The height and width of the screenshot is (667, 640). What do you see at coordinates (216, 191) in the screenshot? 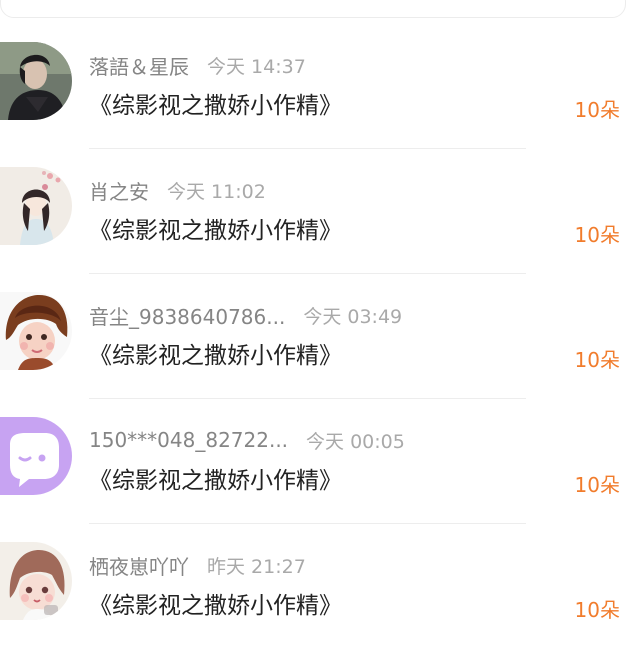
I see `timestamp: 今天 11:02` at bounding box center [216, 191].